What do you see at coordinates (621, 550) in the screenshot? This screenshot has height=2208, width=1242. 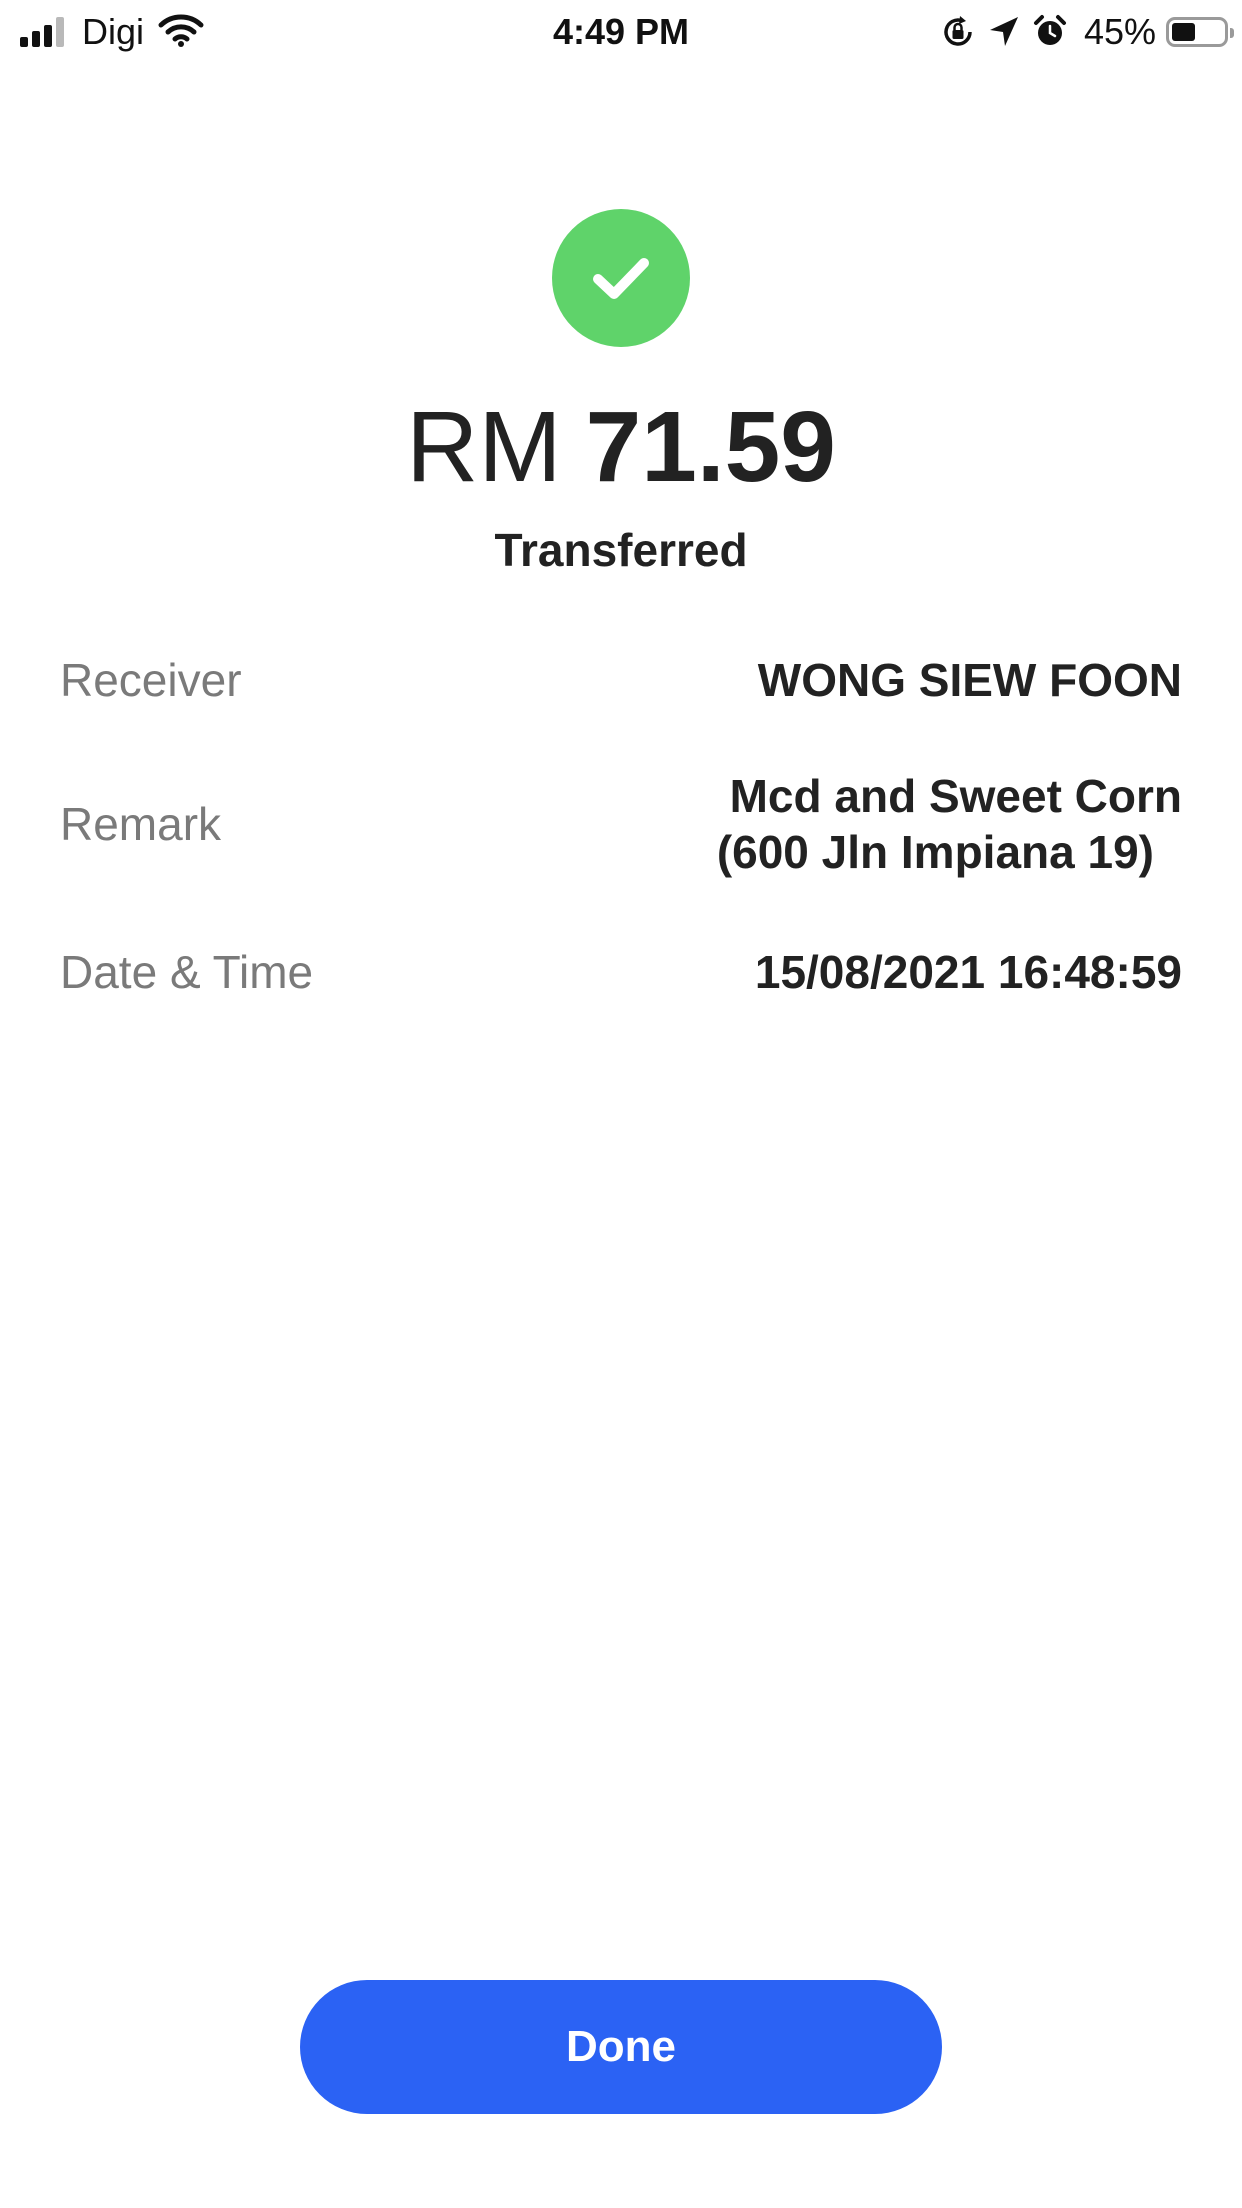 I see `transfer-status: Transferred` at bounding box center [621, 550].